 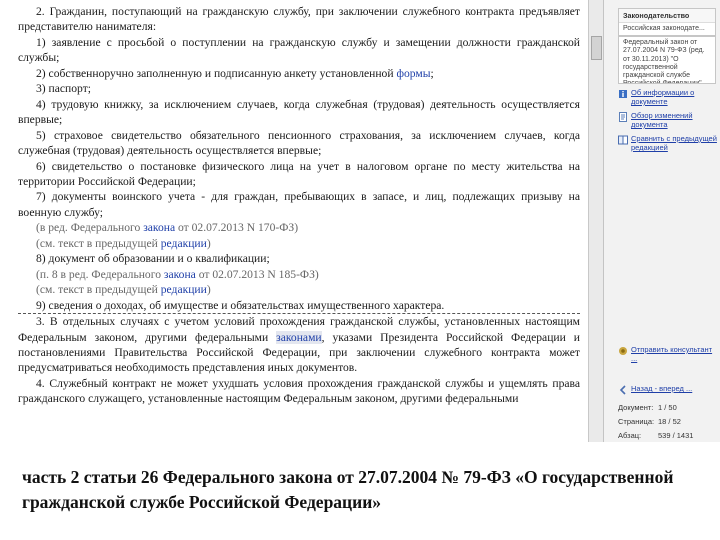 I want to click on paragraph-counter: Абзац: 539 / 1431, so click(x=669, y=435).